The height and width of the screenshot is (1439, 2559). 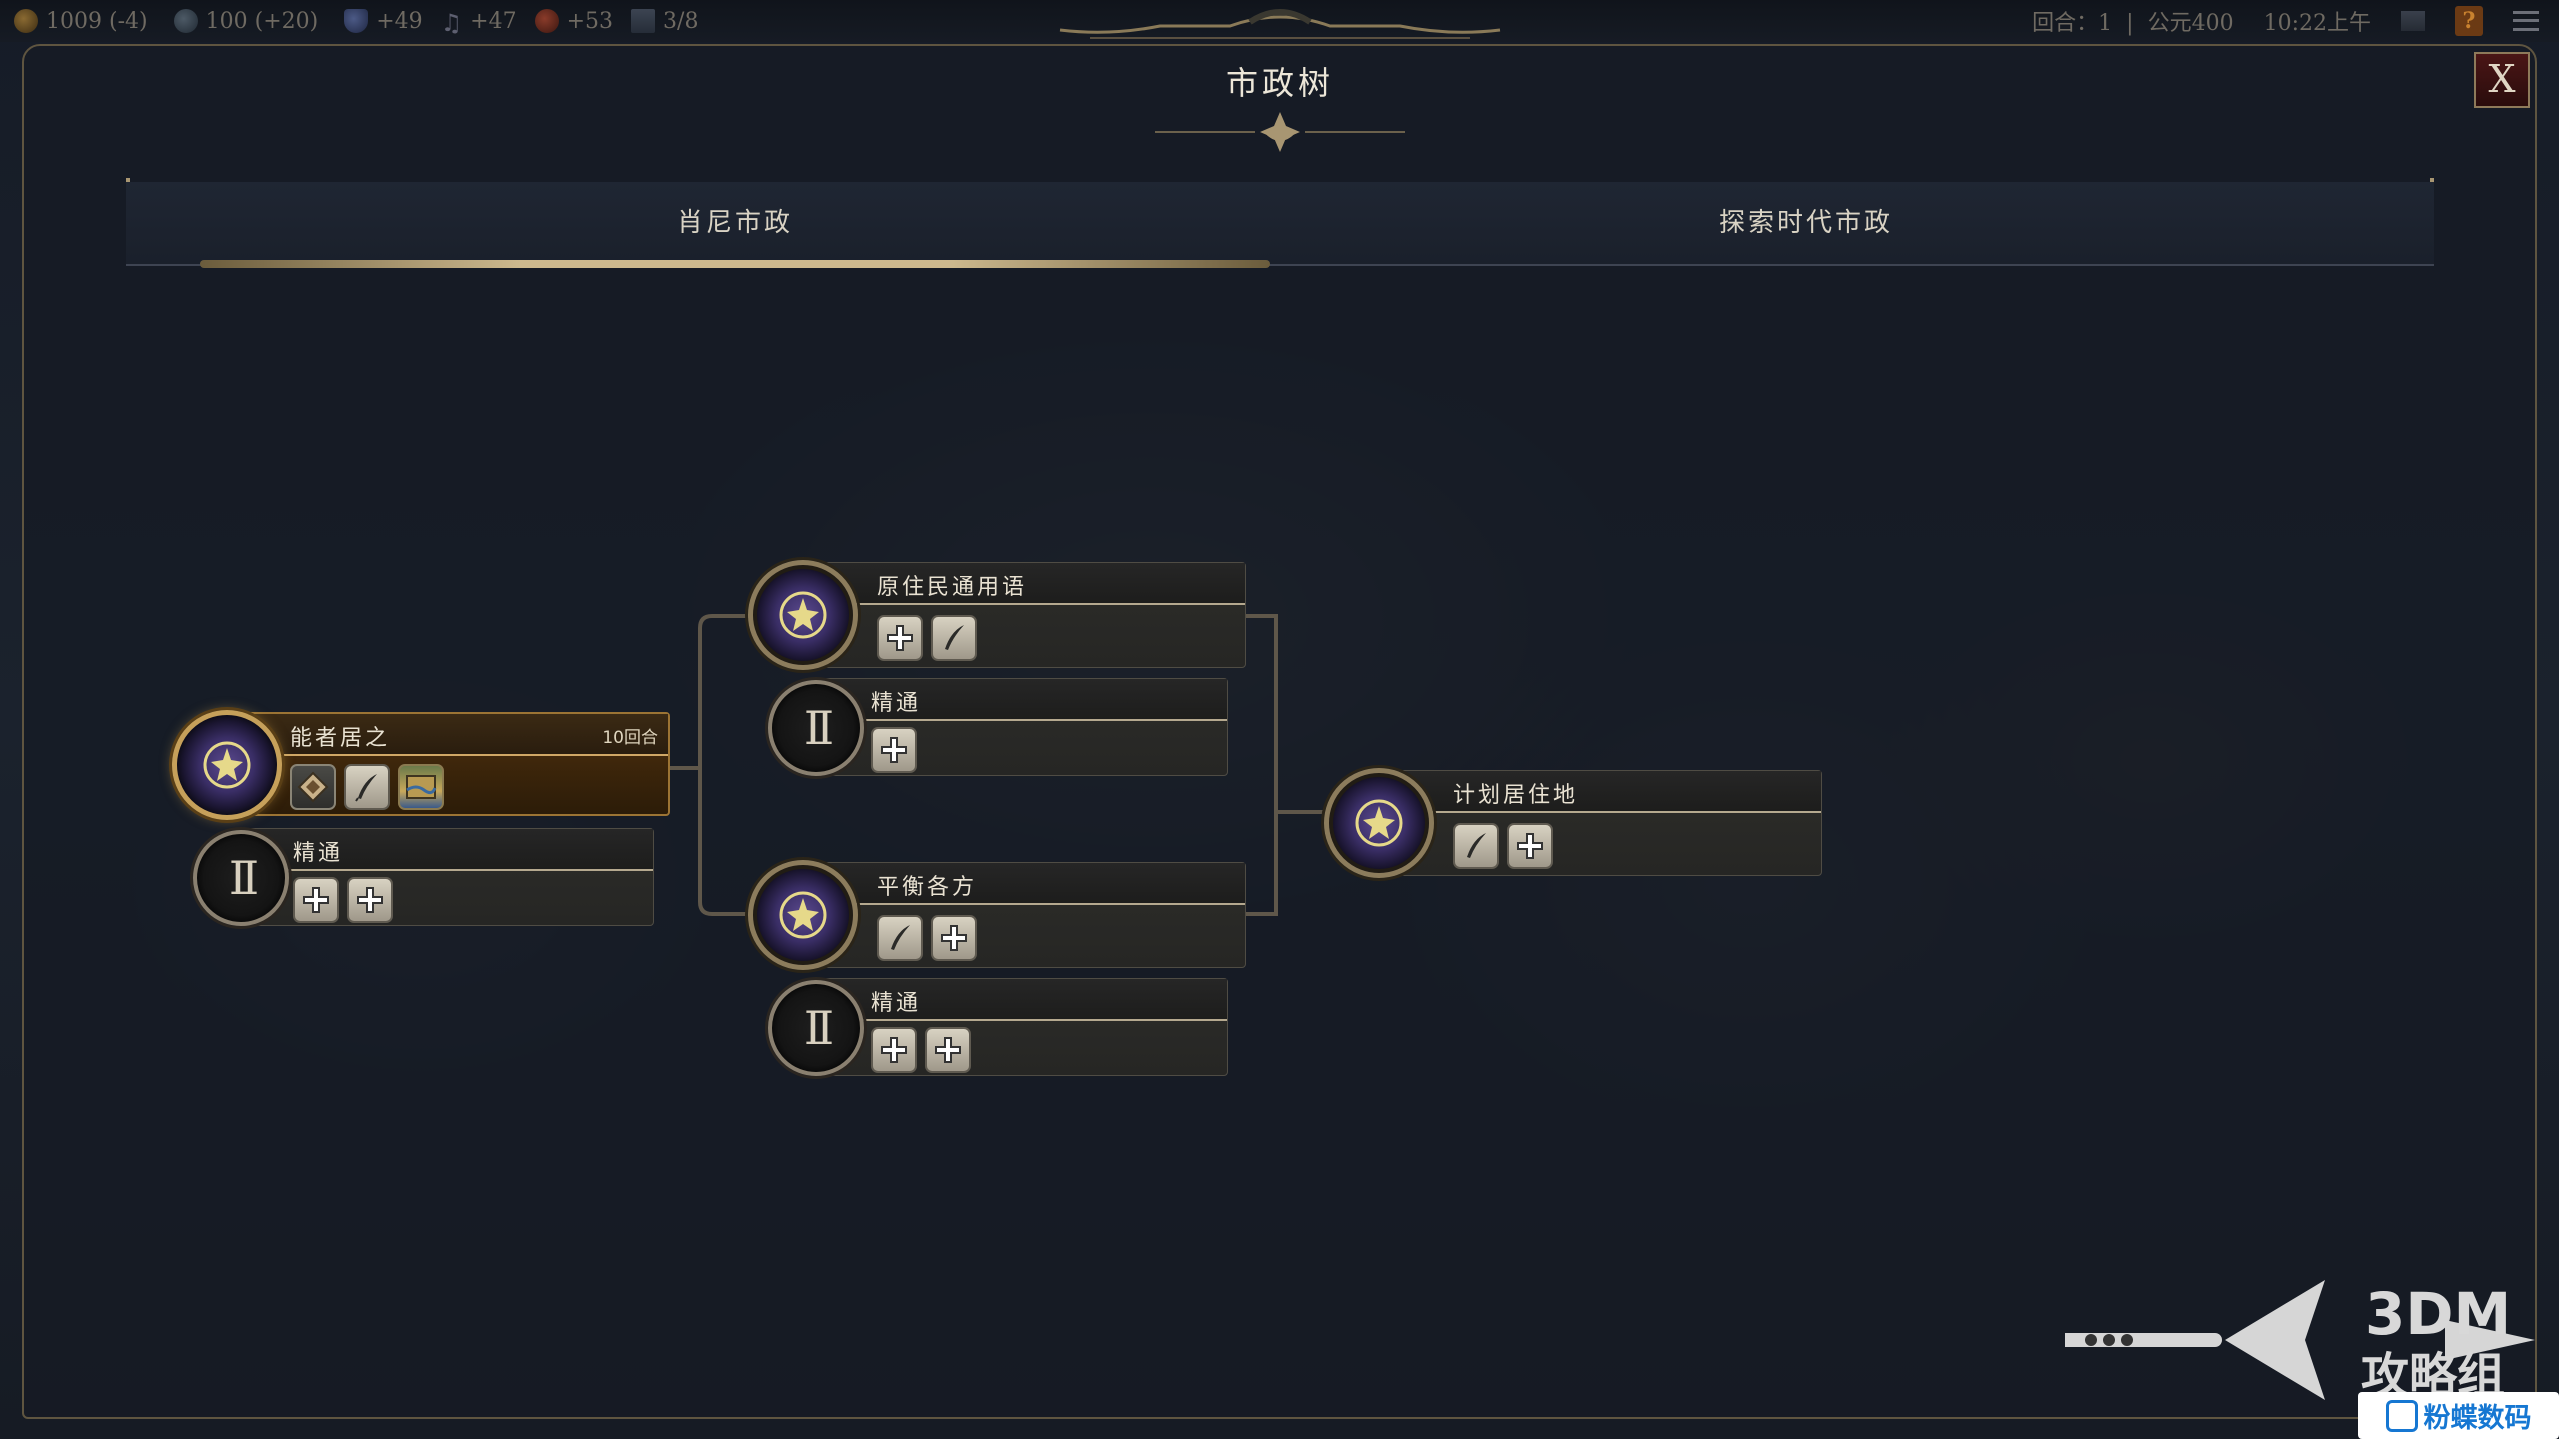 What do you see at coordinates (340, 738) in the screenshot?
I see `civic-name: 能者居之` at bounding box center [340, 738].